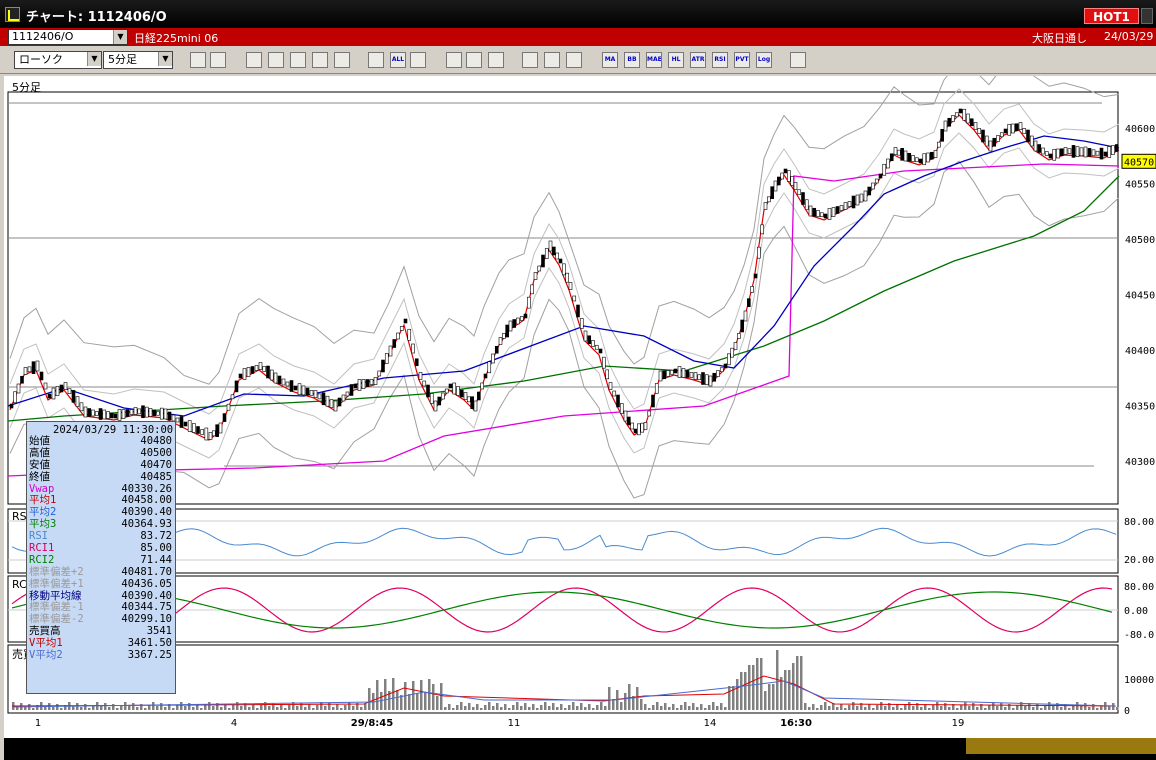 The image size is (1156, 760). Describe the element at coordinates (298, 60) in the screenshot. I see `toolbar-price-button` at that location.